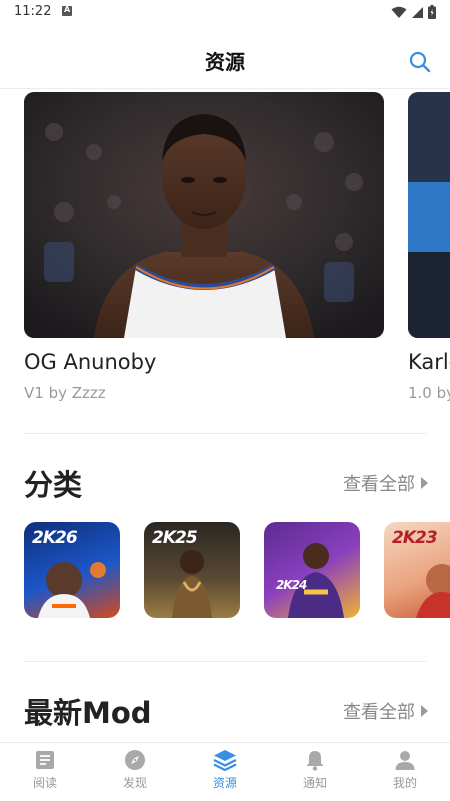  I want to click on bottom-tab-bar: 阅读 发现 资源 通知 我的, so click(225, 771).